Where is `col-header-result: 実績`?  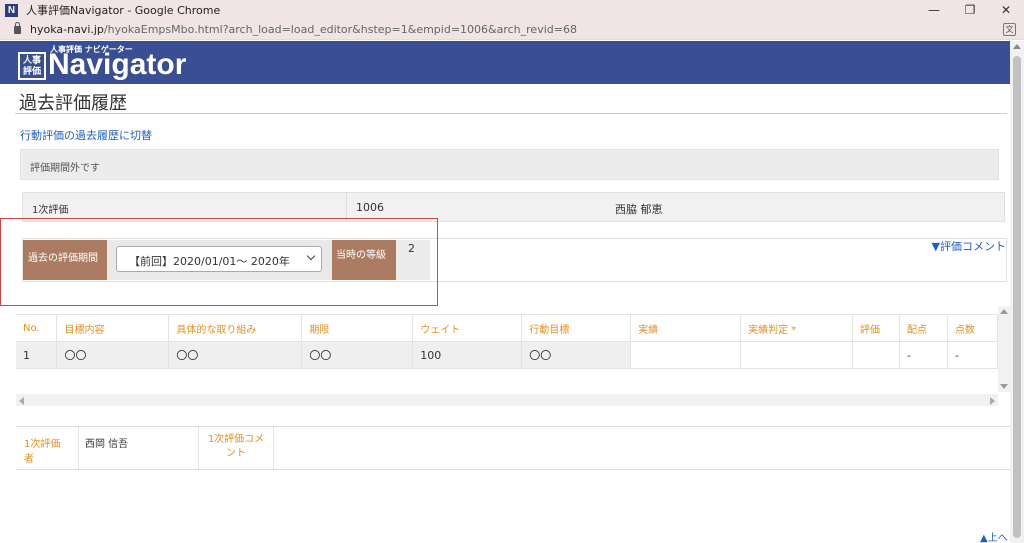
col-header-result: 実績 is located at coordinates (686, 328).